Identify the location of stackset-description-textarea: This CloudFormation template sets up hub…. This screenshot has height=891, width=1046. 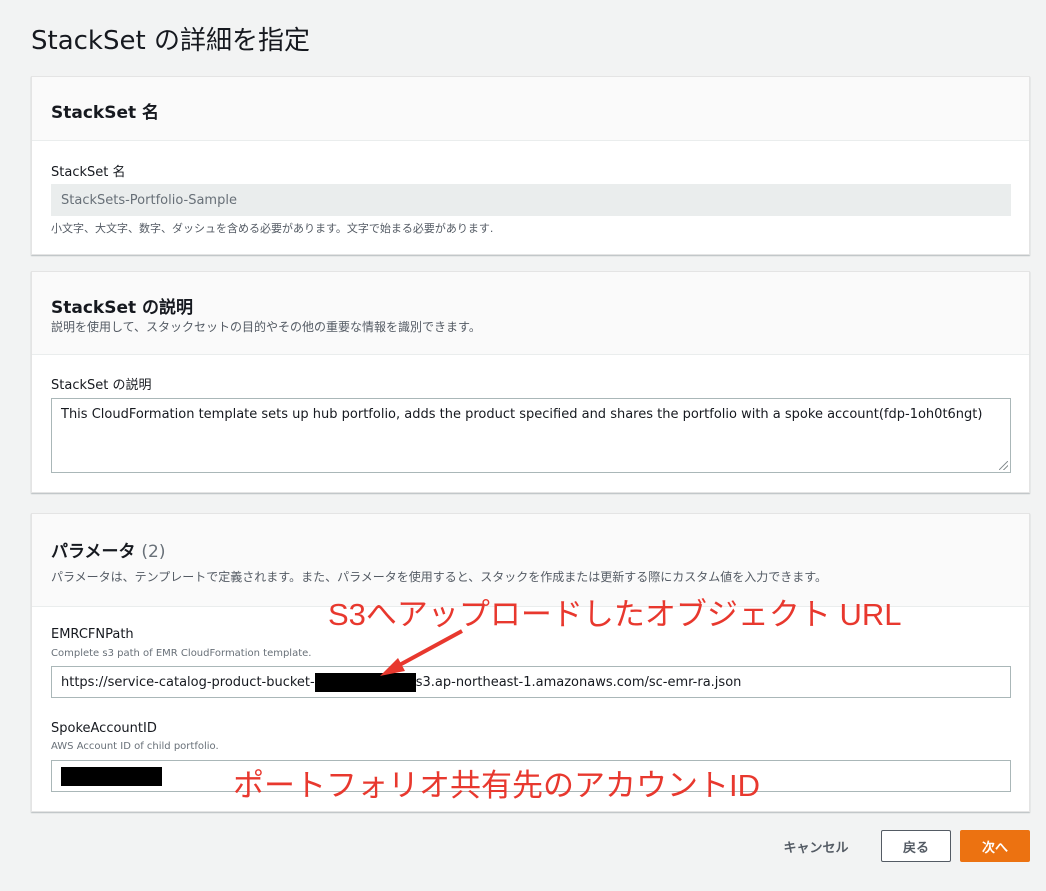
(531, 435).